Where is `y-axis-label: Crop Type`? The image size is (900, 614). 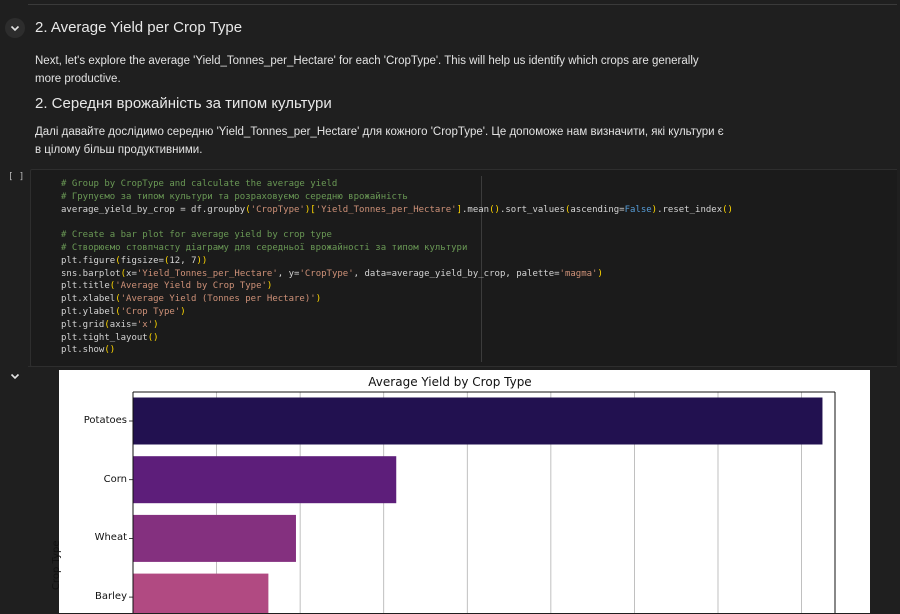
y-axis-label: Crop Type is located at coordinates (56, 565).